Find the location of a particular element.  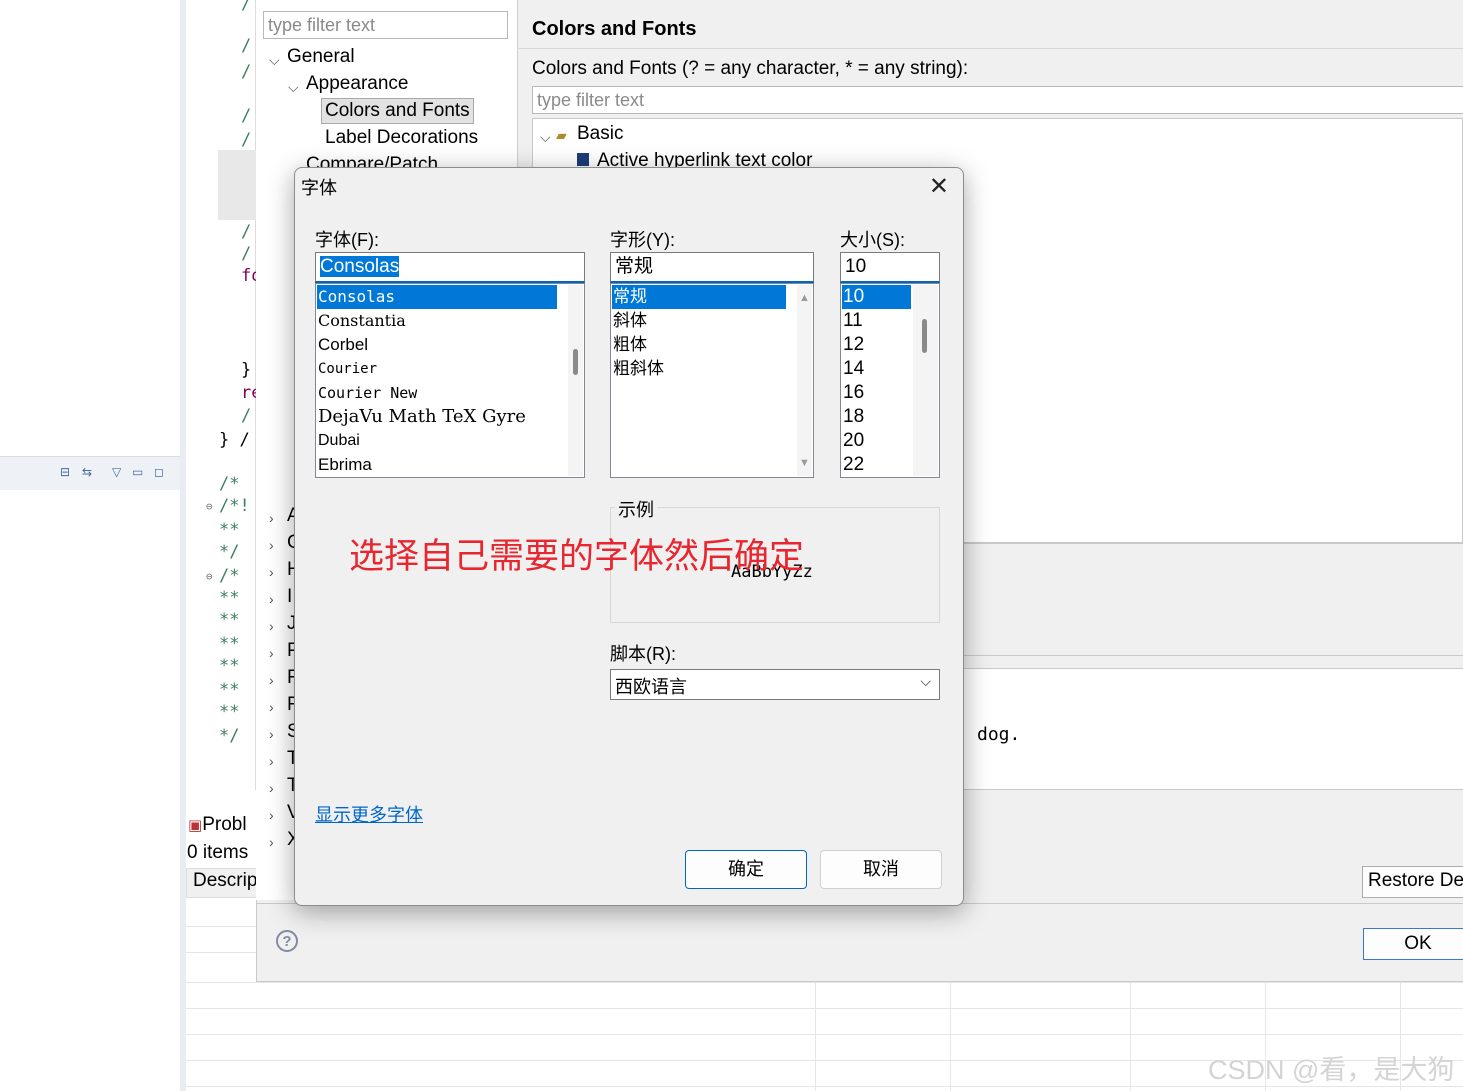

watermark: CSDN @看，是大狗 is located at coordinates (1331, 1070).